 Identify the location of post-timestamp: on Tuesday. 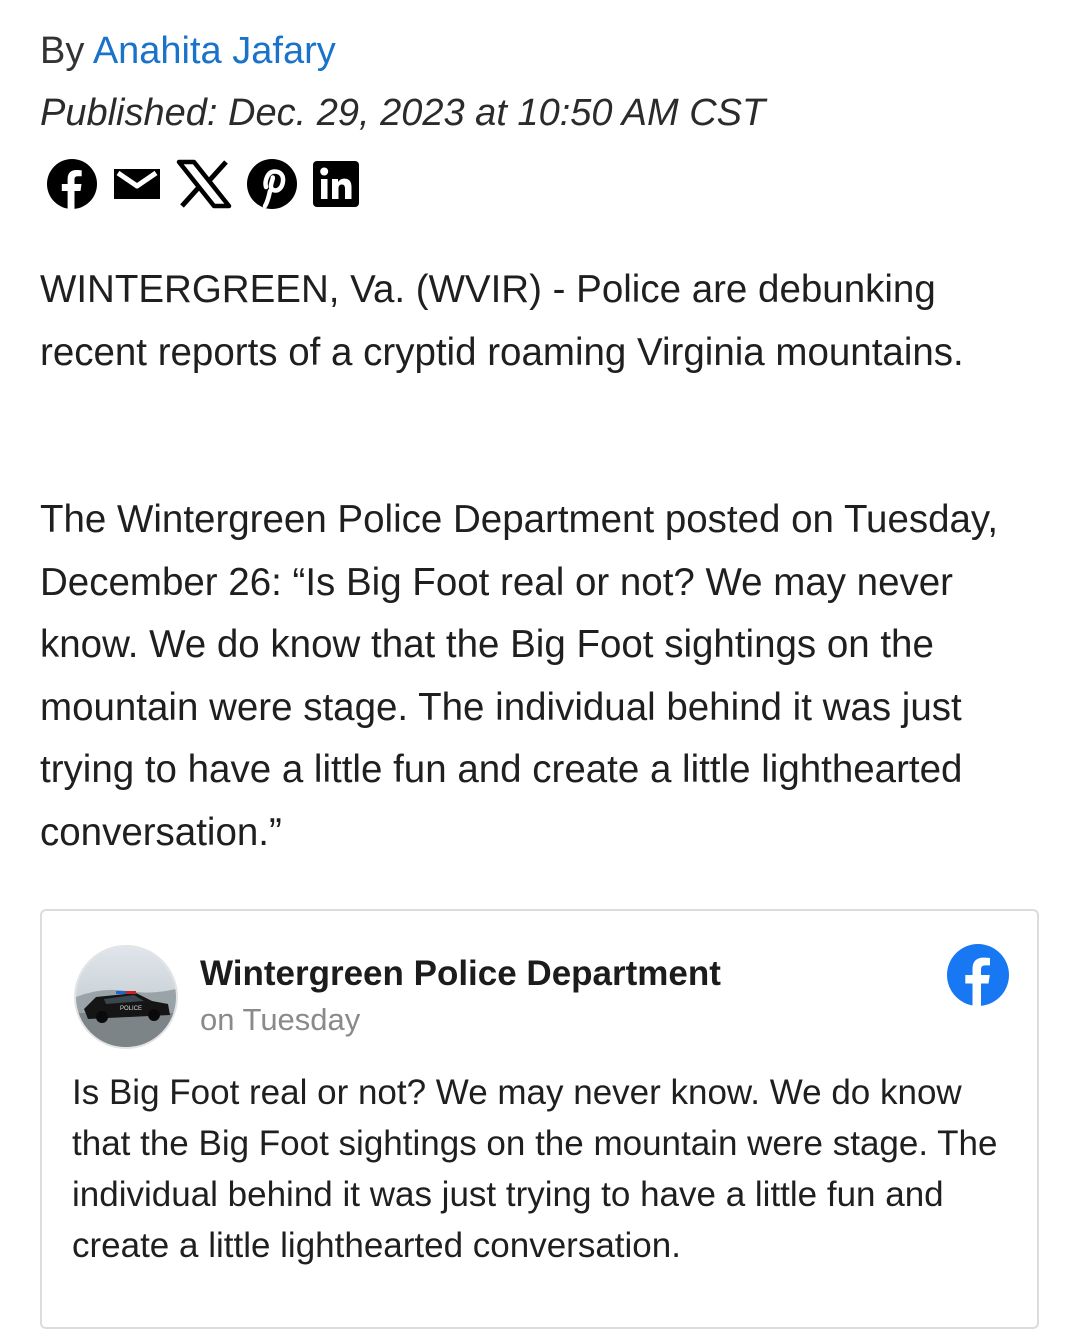
(280, 1020).